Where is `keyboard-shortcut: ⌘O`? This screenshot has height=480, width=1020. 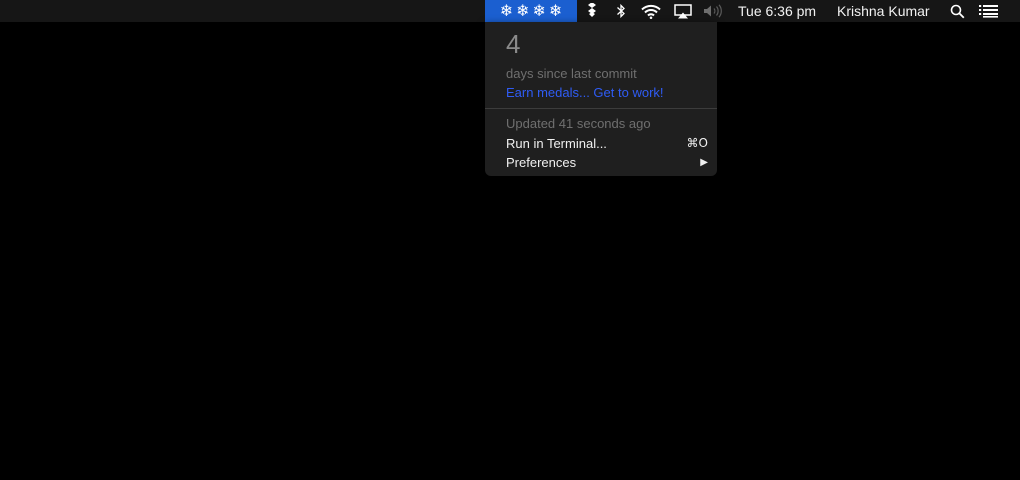
keyboard-shortcut: ⌘O is located at coordinates (697, 143).